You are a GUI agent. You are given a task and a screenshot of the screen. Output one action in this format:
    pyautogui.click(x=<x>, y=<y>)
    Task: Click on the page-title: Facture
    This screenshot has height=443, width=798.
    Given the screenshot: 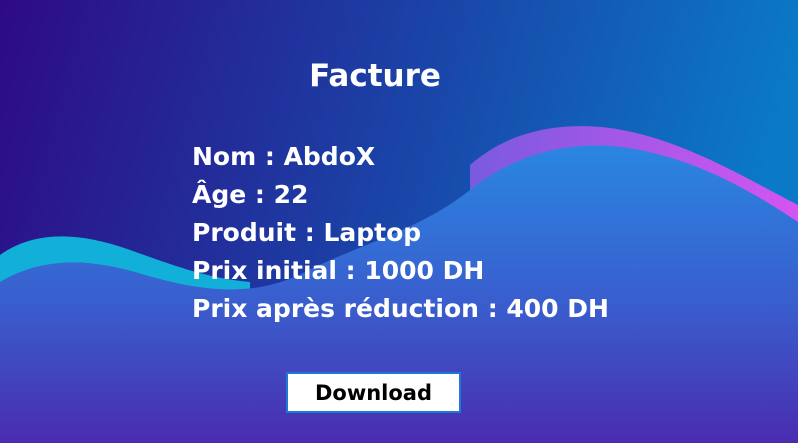 What is the action you would take?
    pyautogui.click(x=375, y=76)
    